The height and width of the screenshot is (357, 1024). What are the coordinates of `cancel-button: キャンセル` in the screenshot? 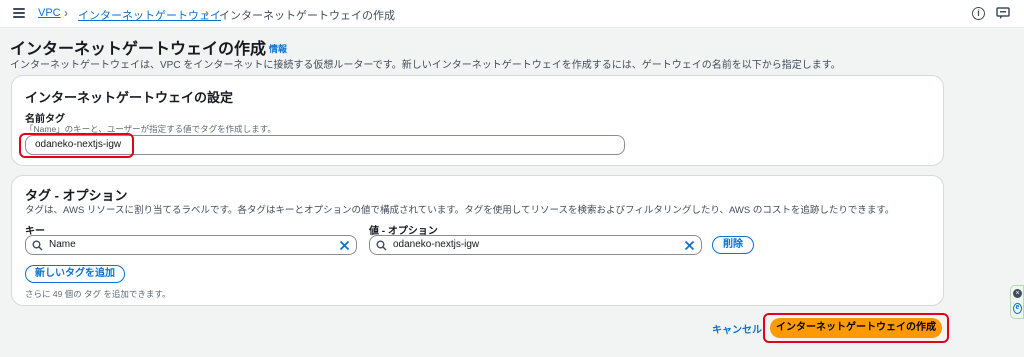 It's located at (737, 328).